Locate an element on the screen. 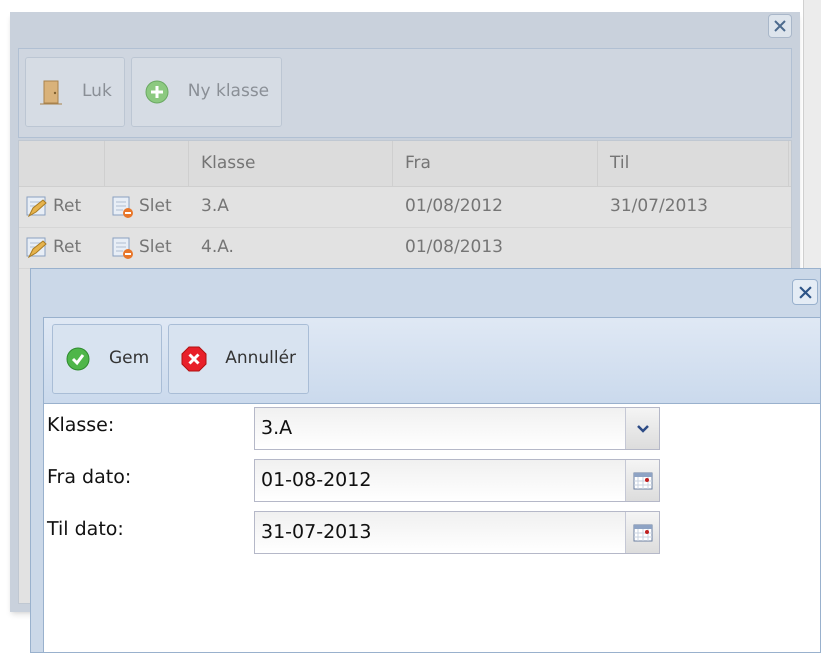 This screenshot has height=653, width=821. cancel-icon is located at coordinates (194, 359).